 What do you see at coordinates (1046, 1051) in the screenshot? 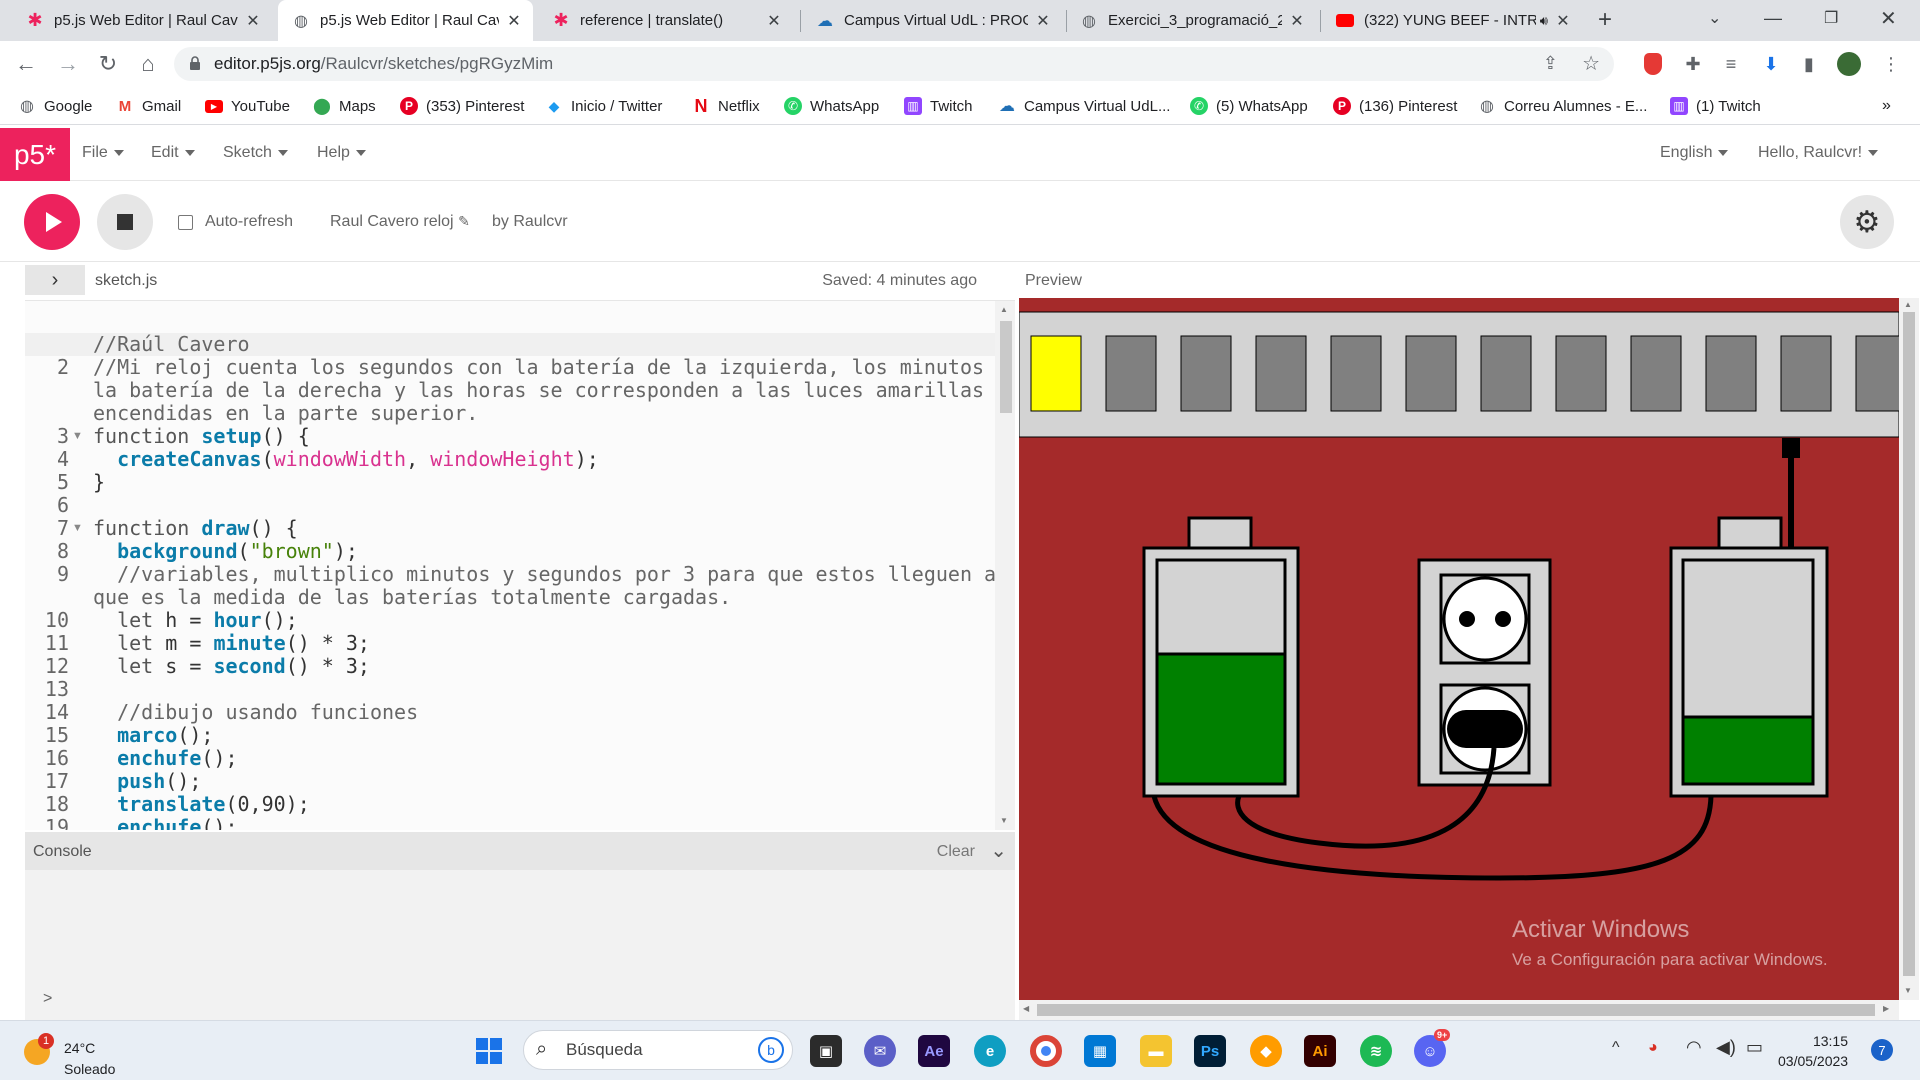
I see `chrome-icon` at bounding box center [1046, 1051].